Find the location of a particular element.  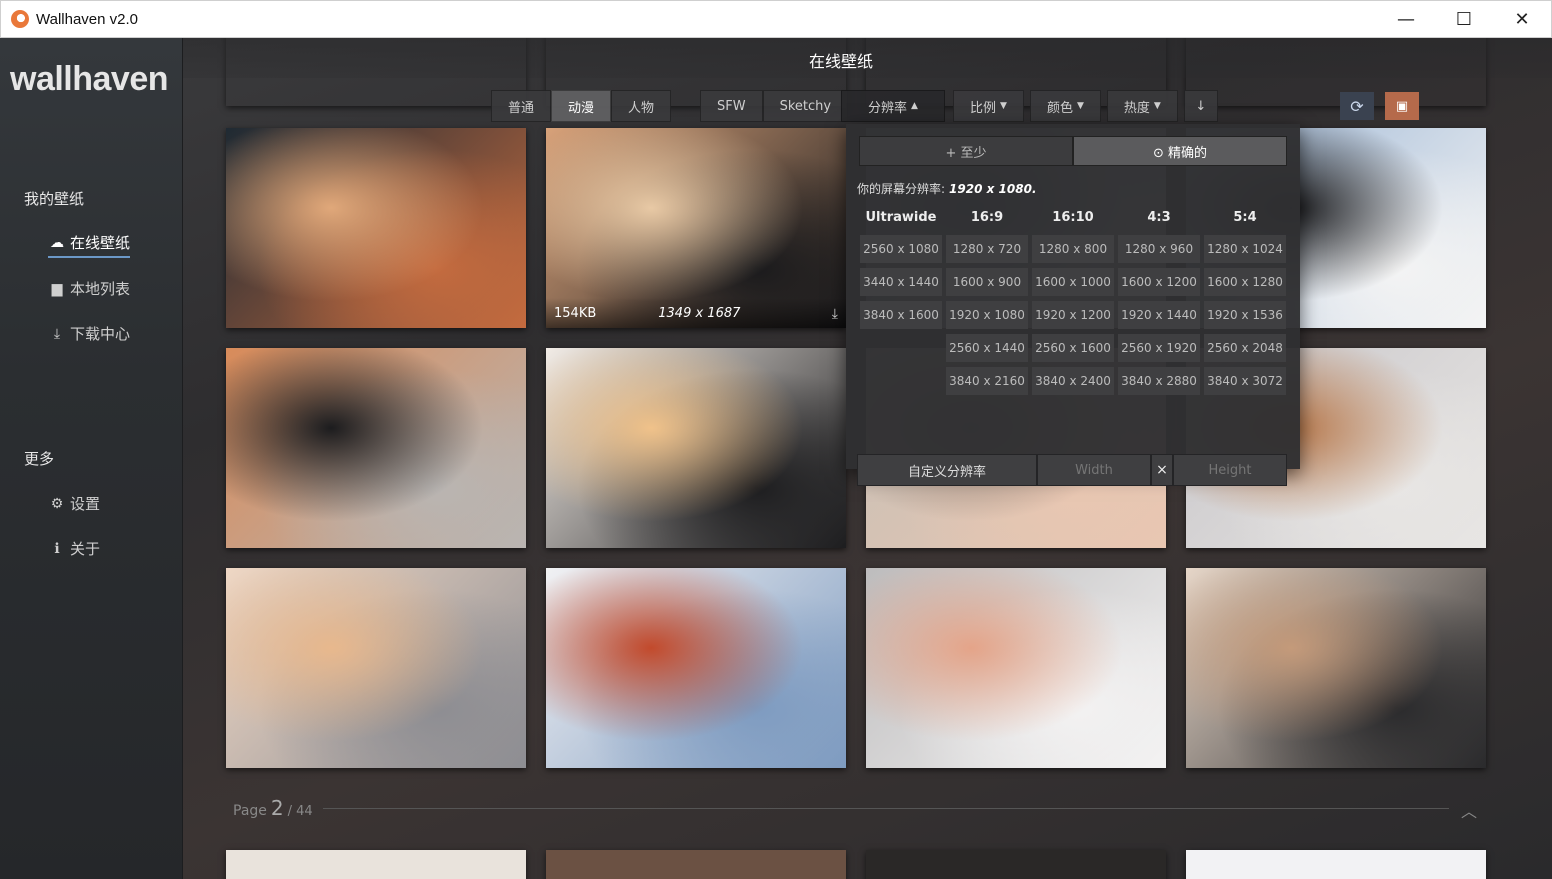

wallhaven-logo: wallhaven is located at coordinates (89, 79).